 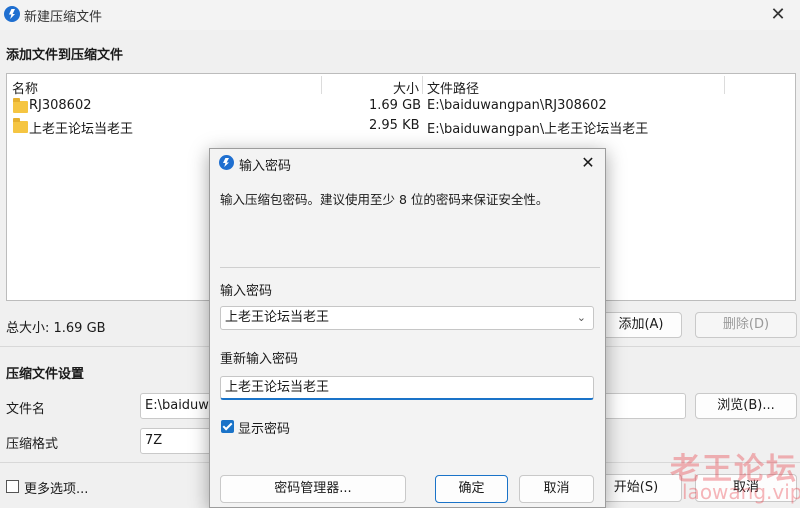 I want to click on format-label: 压缩格式, so click(x=32, y=444).